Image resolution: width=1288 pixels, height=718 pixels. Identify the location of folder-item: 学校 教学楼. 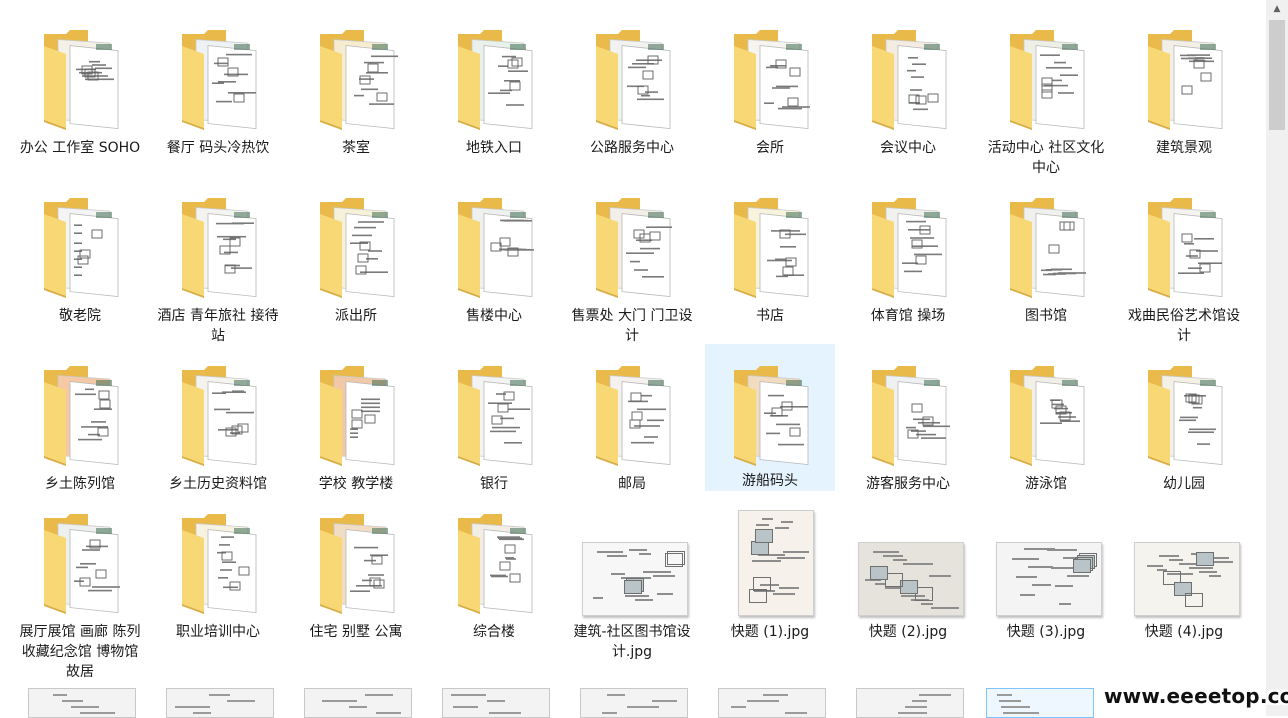
(356, 419).